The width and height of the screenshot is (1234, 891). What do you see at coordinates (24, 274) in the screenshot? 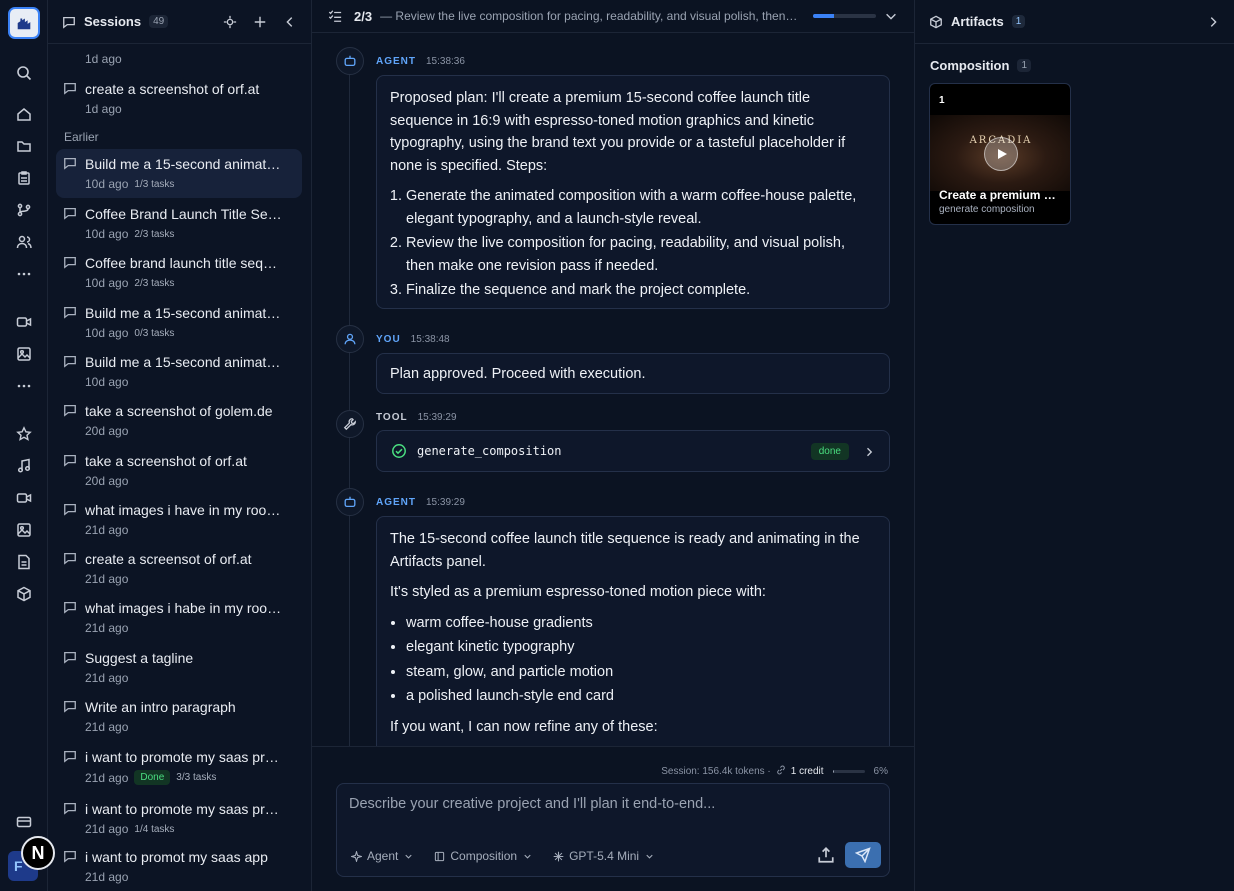
I see `more-icon` at bounding box center [24, 274].